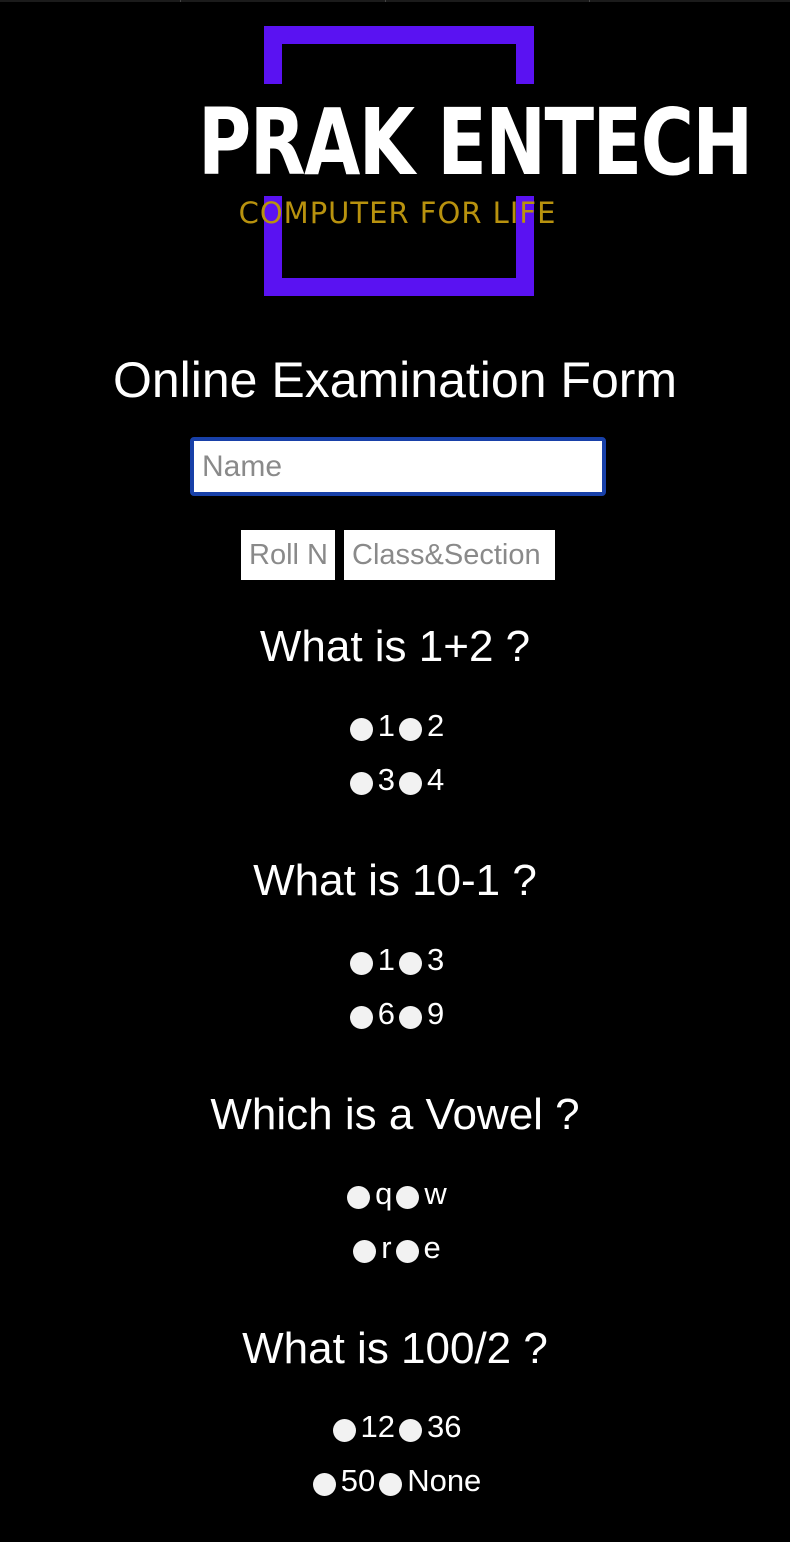 This screenshot has height=1542, width=790. I want to click on question-2-option-1: 1, so click(370, 960).